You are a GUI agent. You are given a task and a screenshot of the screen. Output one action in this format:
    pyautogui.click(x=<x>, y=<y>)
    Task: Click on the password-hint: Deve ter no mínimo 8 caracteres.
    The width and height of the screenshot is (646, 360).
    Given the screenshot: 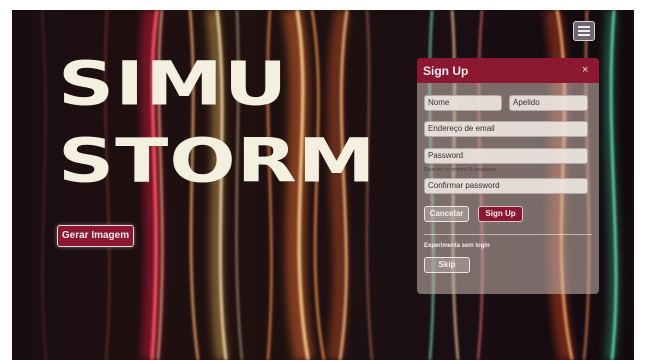 What is the action you would take?
    pyautogui.click(x=461, y=170)
    